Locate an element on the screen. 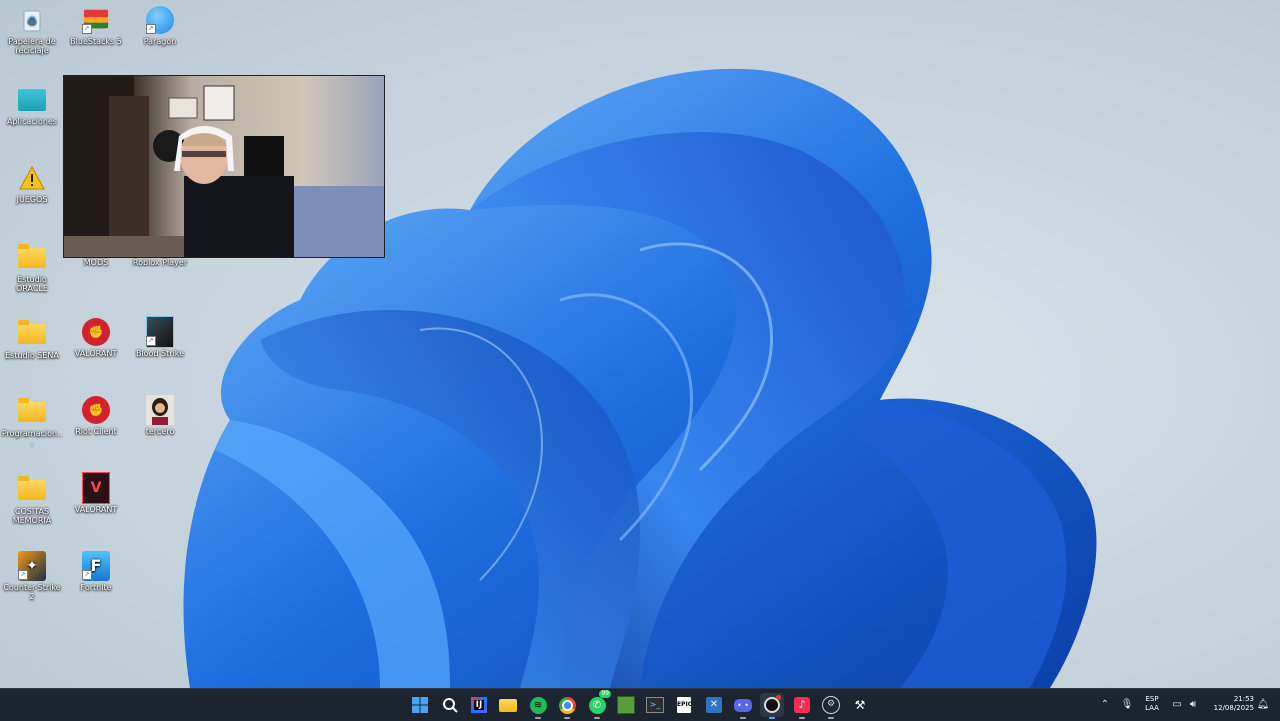 This screenshot has width=1280, height=721. desktop-icon-aplicaciones: Aplicaciones is located at coordinates (32, 106).